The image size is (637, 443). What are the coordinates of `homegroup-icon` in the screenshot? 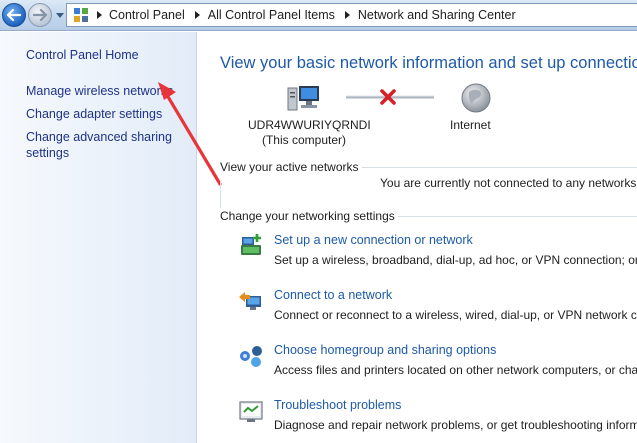 It's located at (251, 356).